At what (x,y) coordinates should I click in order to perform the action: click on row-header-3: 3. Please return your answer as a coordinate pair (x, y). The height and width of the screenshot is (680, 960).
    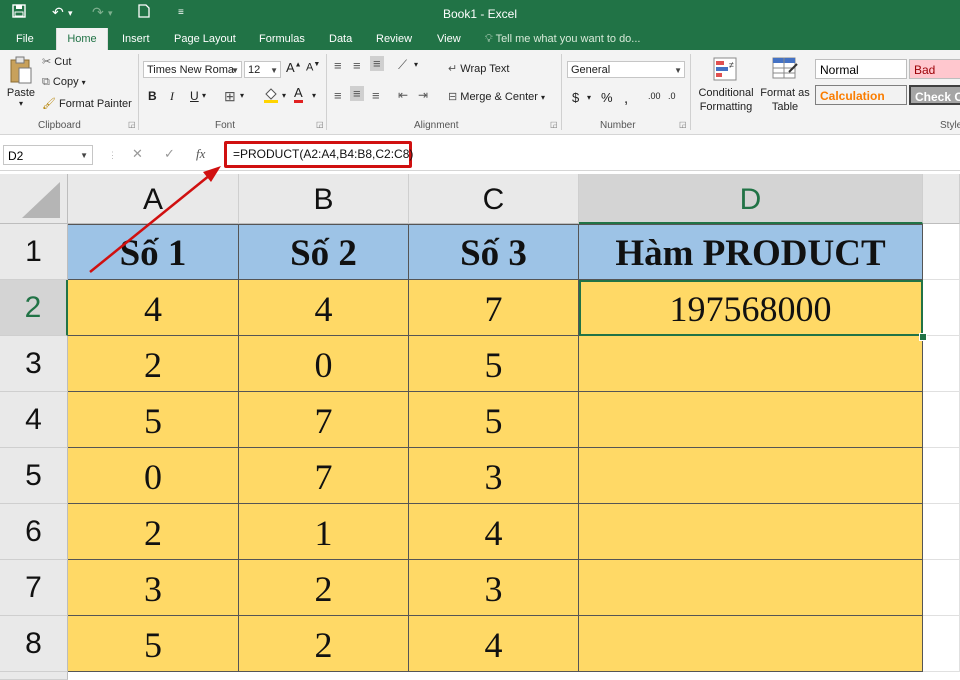
    Looking at the image, I should click on (34, 364).